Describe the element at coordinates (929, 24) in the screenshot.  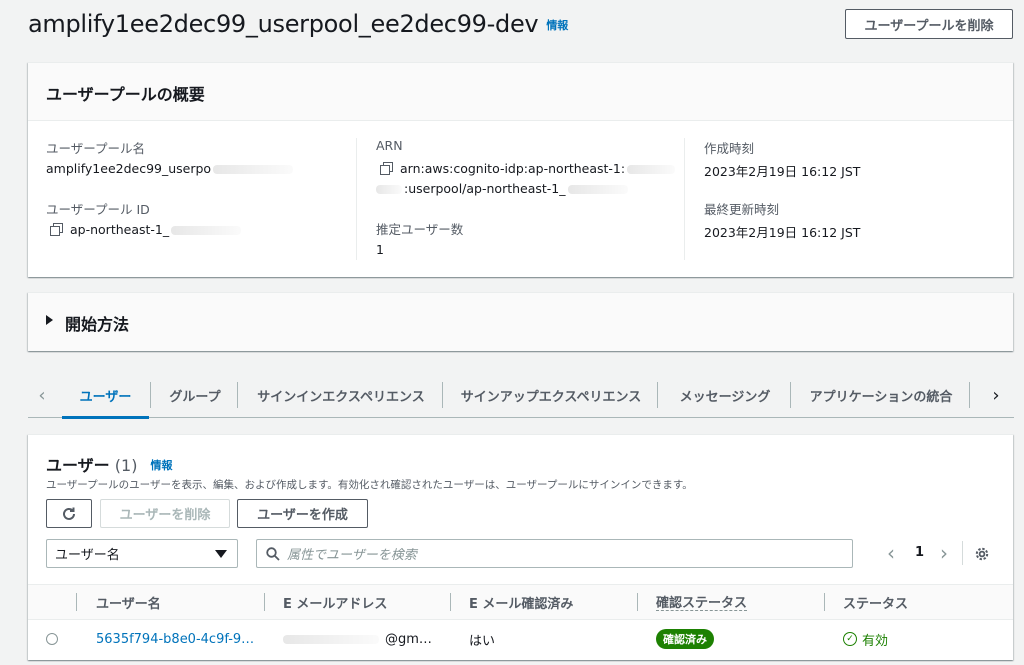
I see `delete-user-pool-button: ユーザープールを削除` at that location.